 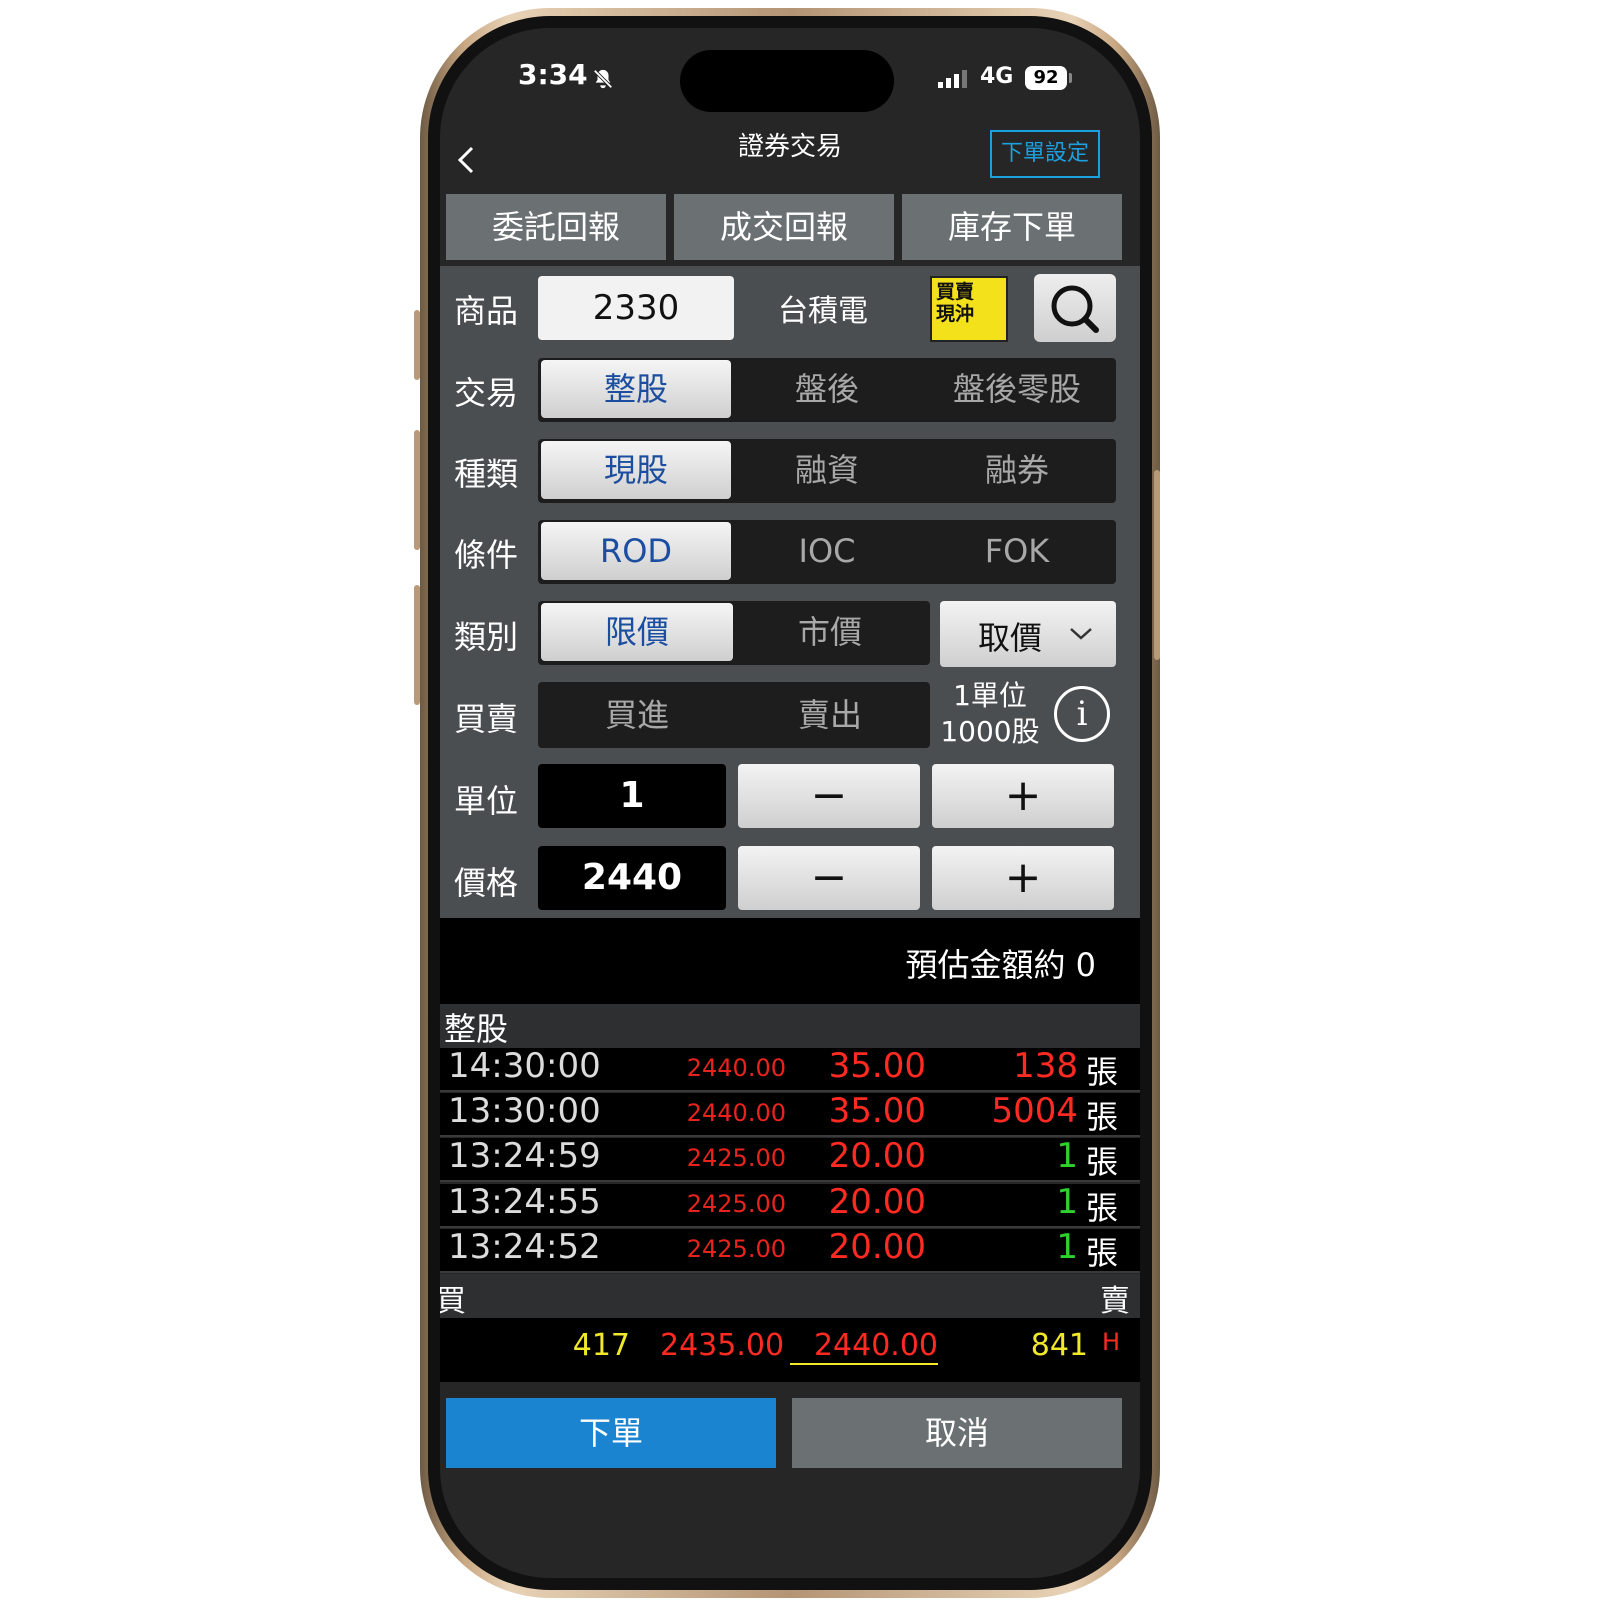 I want to click on unit-increase-button: +, so click(x=1023, y=796).